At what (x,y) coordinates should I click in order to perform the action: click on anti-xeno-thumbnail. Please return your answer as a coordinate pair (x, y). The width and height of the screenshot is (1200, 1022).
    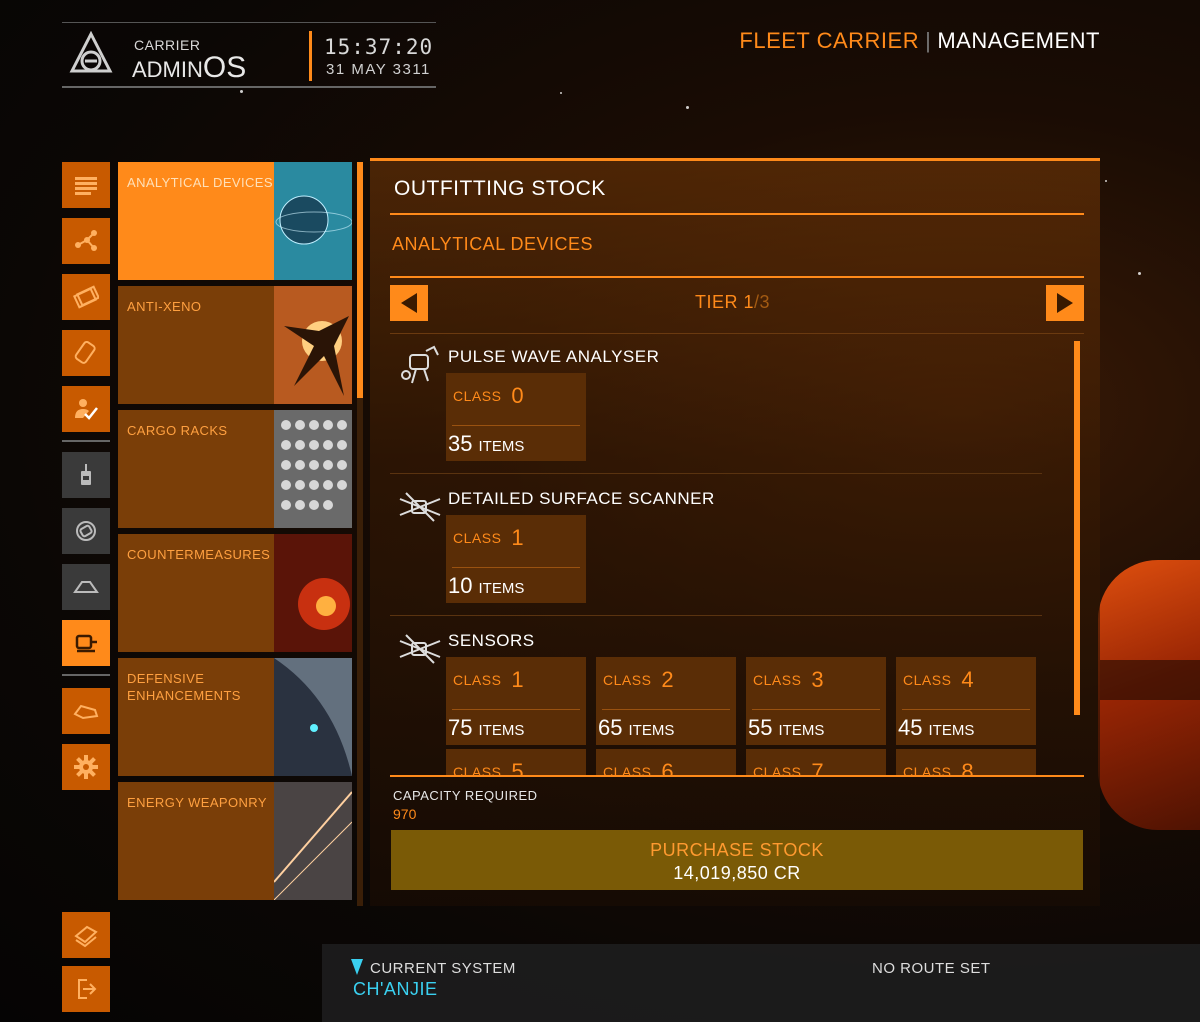
    Looking at the image, I should click on (313, 345).